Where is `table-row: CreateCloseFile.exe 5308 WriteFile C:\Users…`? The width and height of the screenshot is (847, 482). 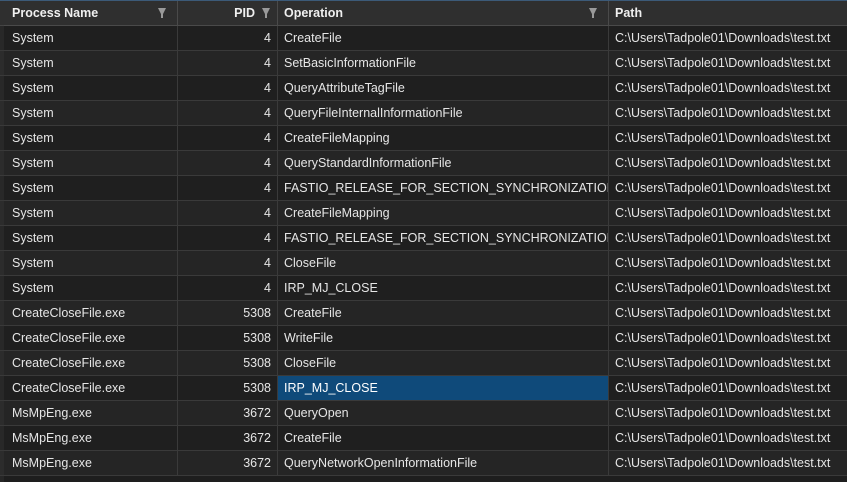 table-row: CreateCloseFile.exe 5308 WriteFile C:\Users… is located at coordinates (423, 338).